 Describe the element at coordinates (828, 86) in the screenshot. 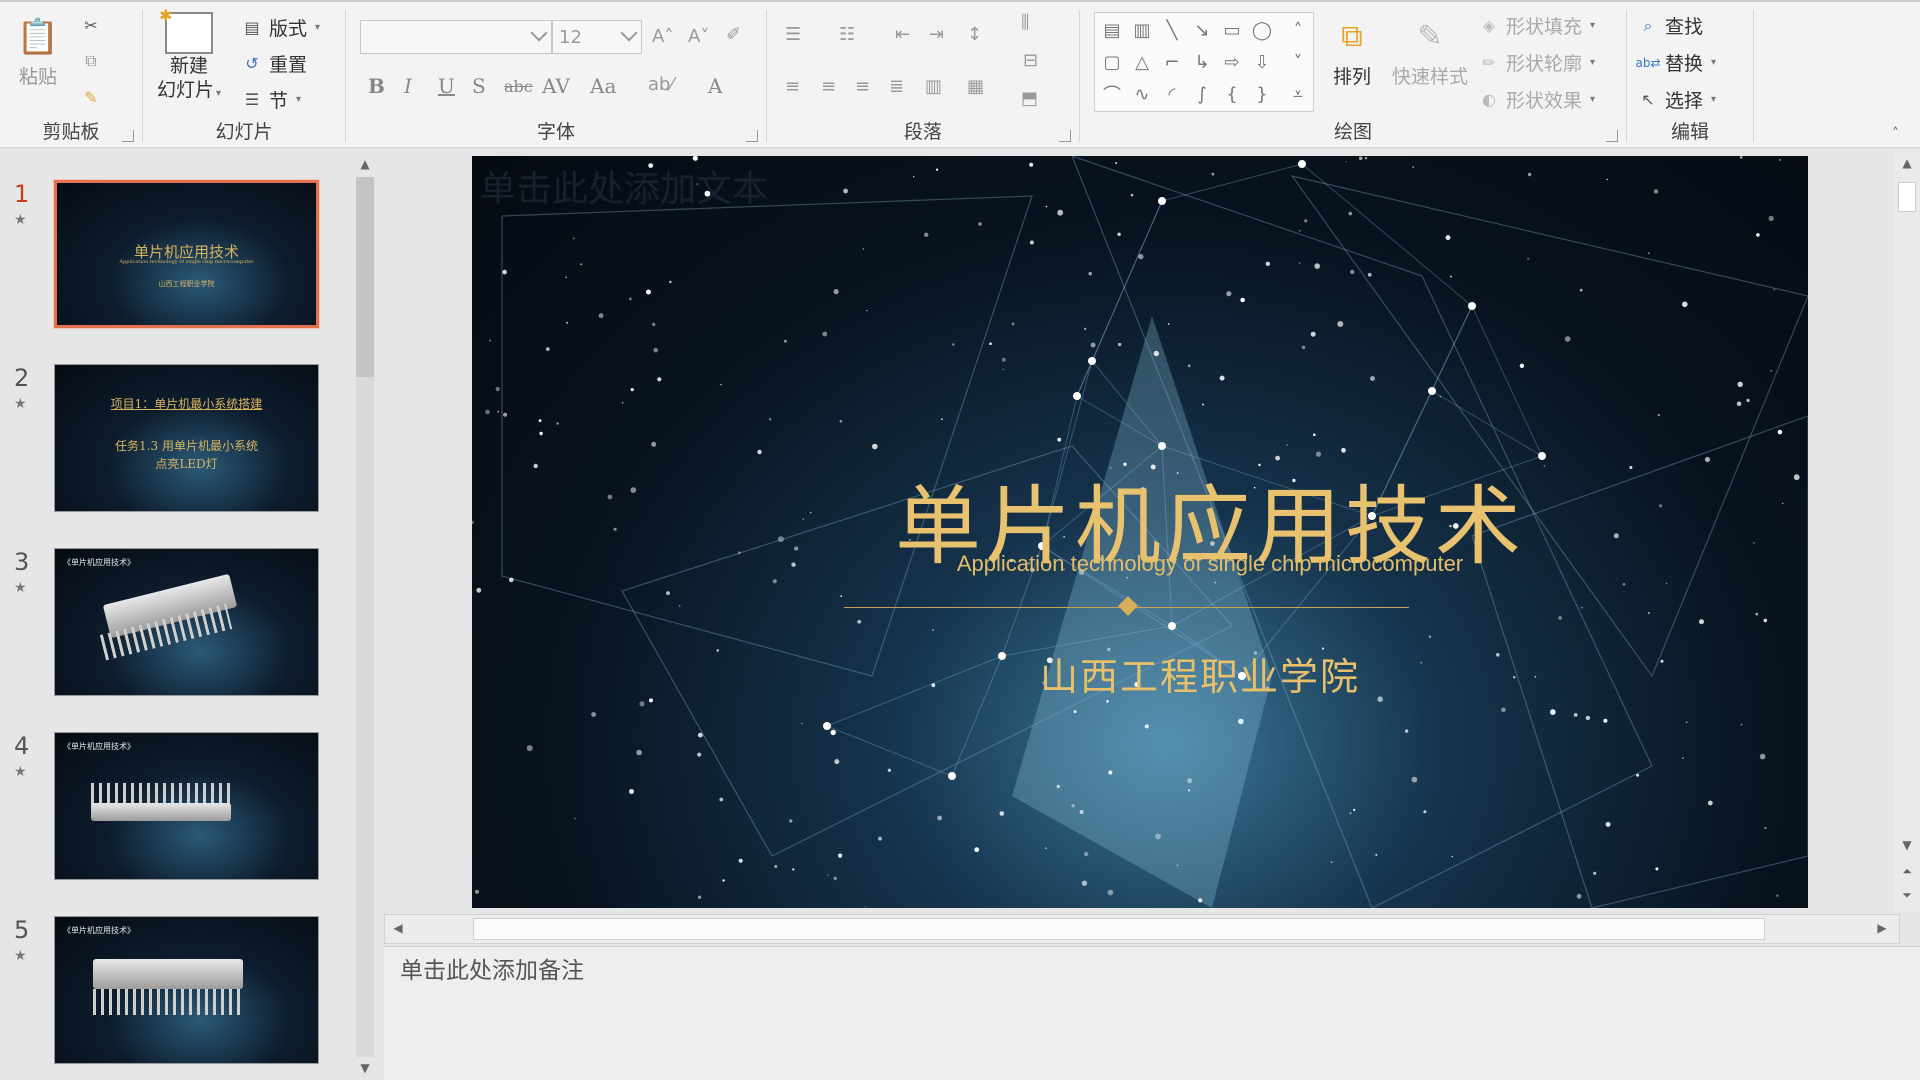

I see `align-center-icon: ≡` at that location.